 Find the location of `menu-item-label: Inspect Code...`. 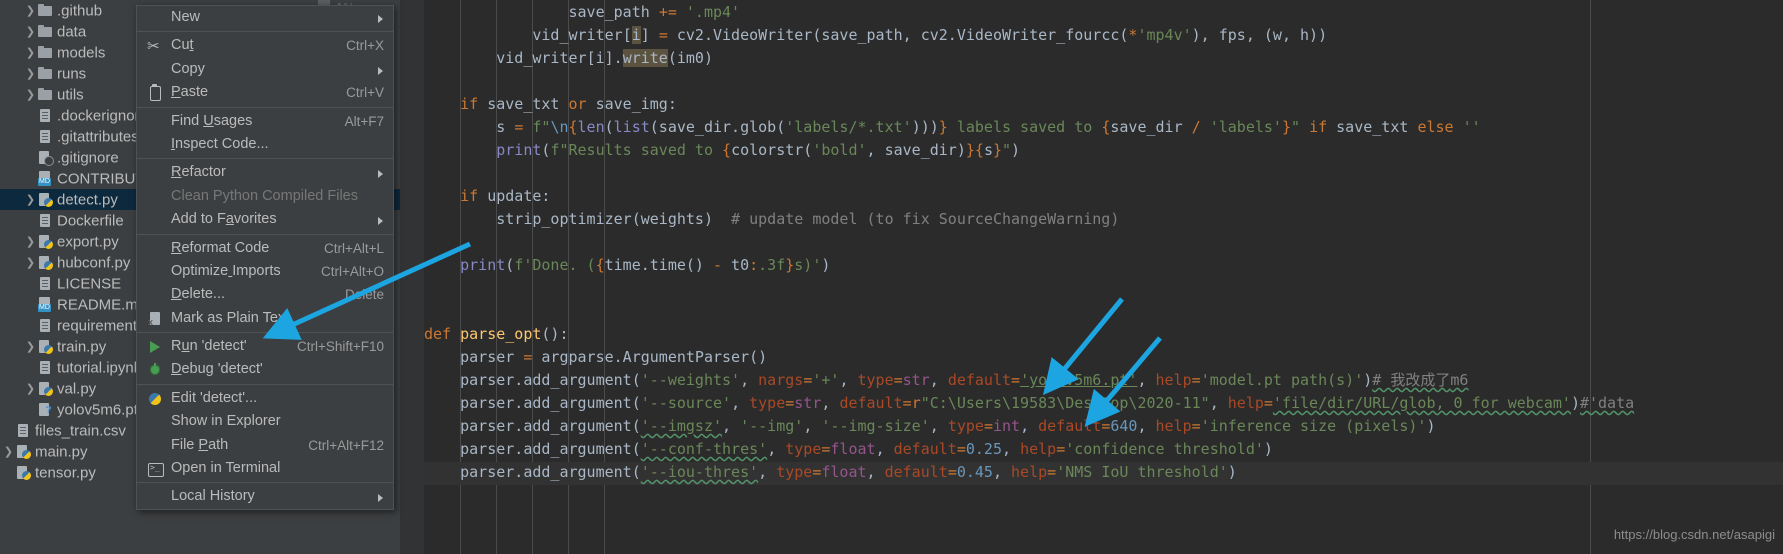

menu-item-label: Inspect Code... is located at coordinates (220, 143).